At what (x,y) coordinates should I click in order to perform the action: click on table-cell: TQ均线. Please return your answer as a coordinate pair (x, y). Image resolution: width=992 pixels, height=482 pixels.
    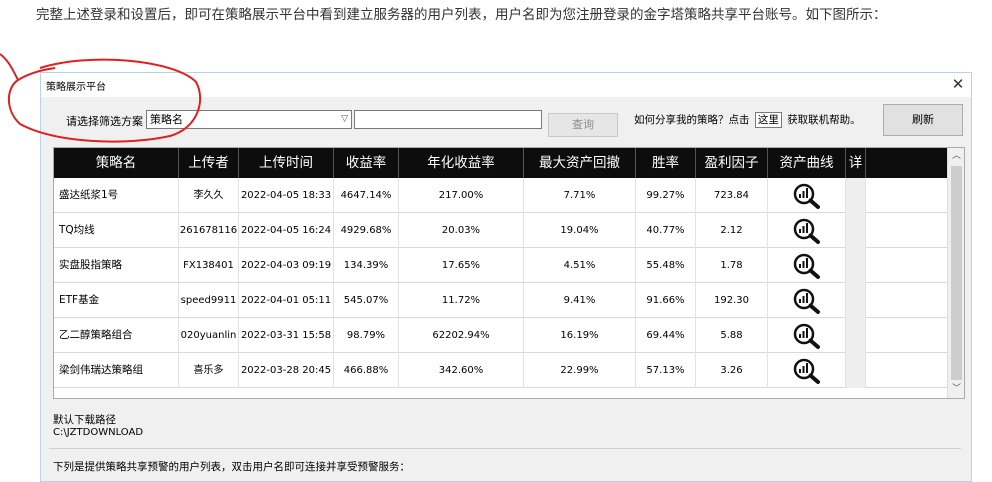
    Looking at the image, I should click on (116, 230).